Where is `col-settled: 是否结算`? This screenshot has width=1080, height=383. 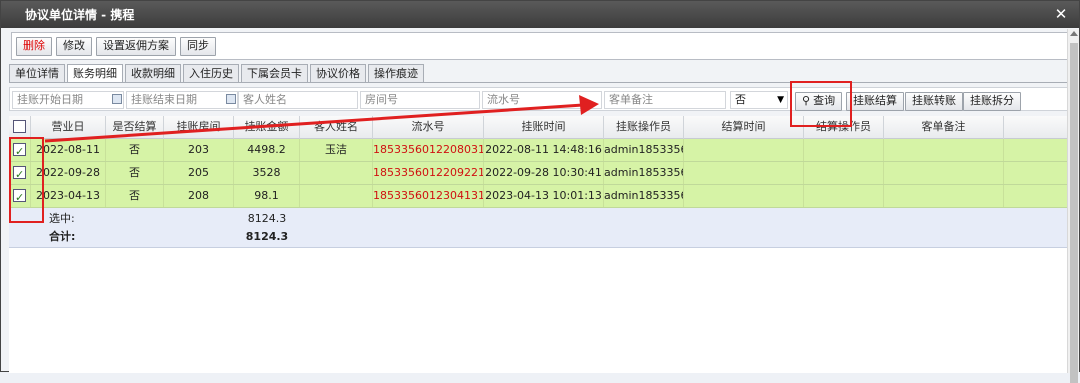 col-settled: 是否结算 is located at coordinates (135, 127).